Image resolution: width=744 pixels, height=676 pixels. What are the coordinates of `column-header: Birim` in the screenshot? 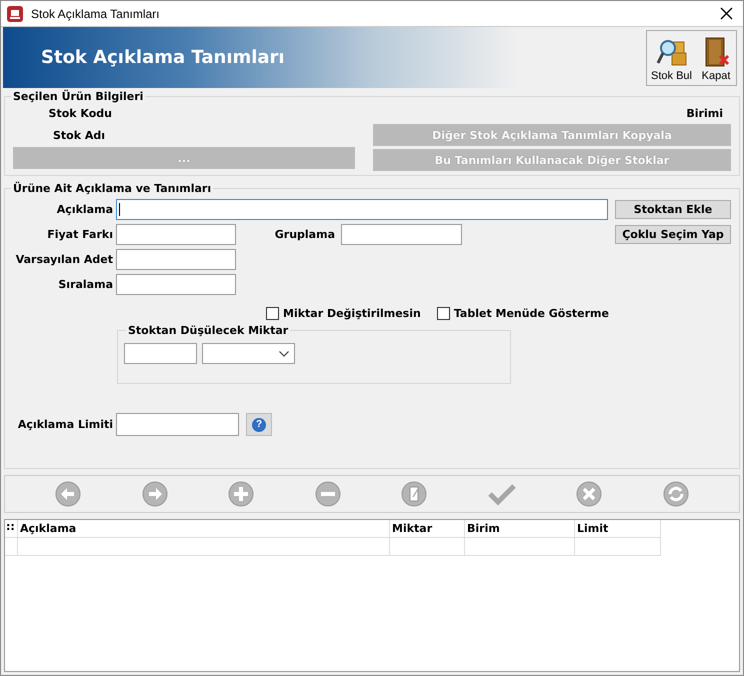 It's located at (520, 529).